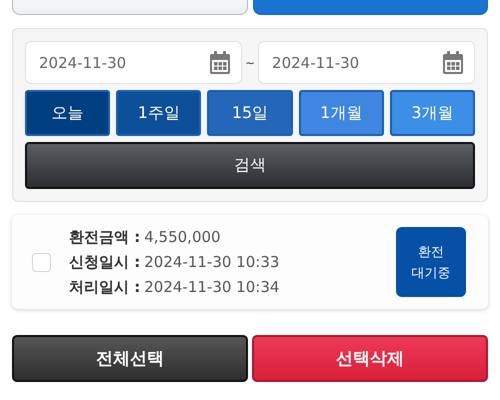 This screenshot has height=400, width=500. I want to click on field-value: 2024-11-30 10:34, so click(212, 287).